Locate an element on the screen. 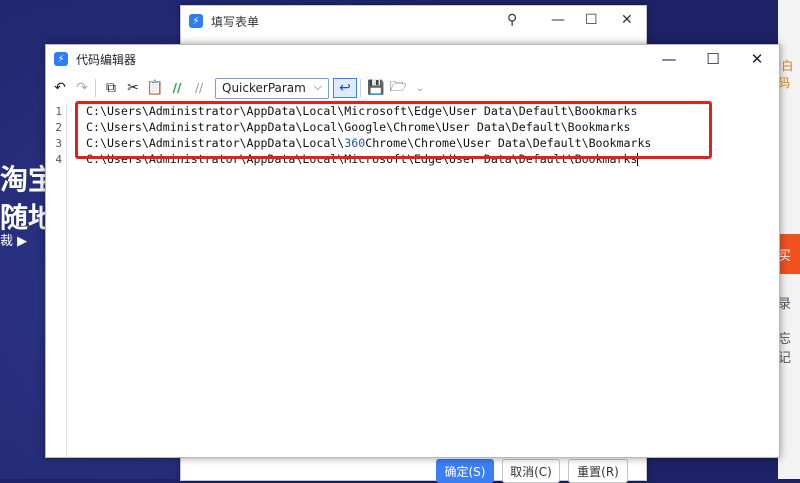 The image size is (800, 483). paste-icon: 📋 is located at coordinates (155, 88).